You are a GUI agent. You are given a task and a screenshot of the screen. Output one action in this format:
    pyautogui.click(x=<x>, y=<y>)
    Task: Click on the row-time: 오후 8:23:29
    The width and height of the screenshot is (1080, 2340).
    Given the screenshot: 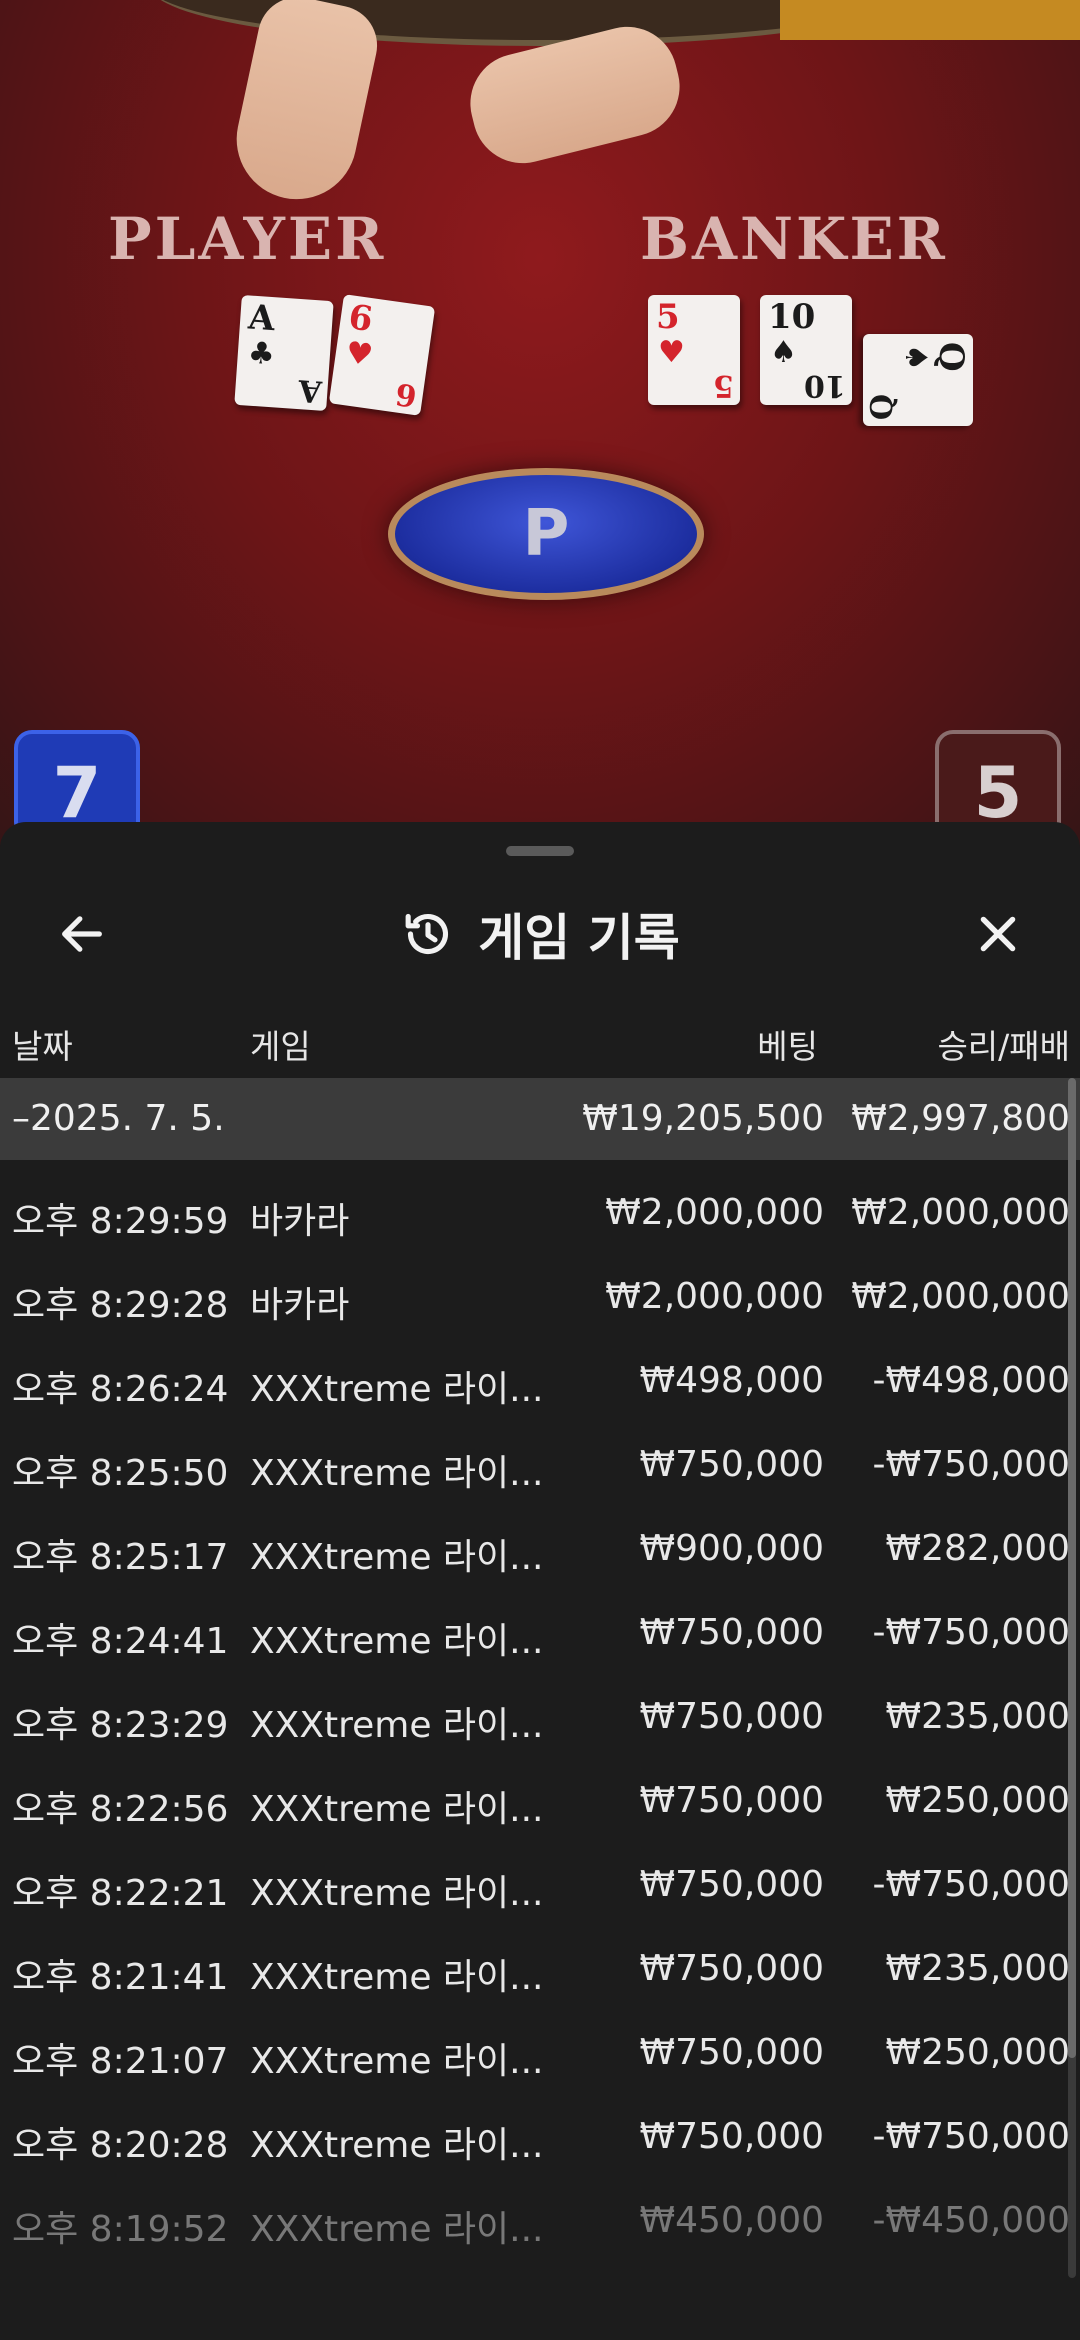 What is the action you would take?
    pyautogui.click(x=120, y=1725)
    